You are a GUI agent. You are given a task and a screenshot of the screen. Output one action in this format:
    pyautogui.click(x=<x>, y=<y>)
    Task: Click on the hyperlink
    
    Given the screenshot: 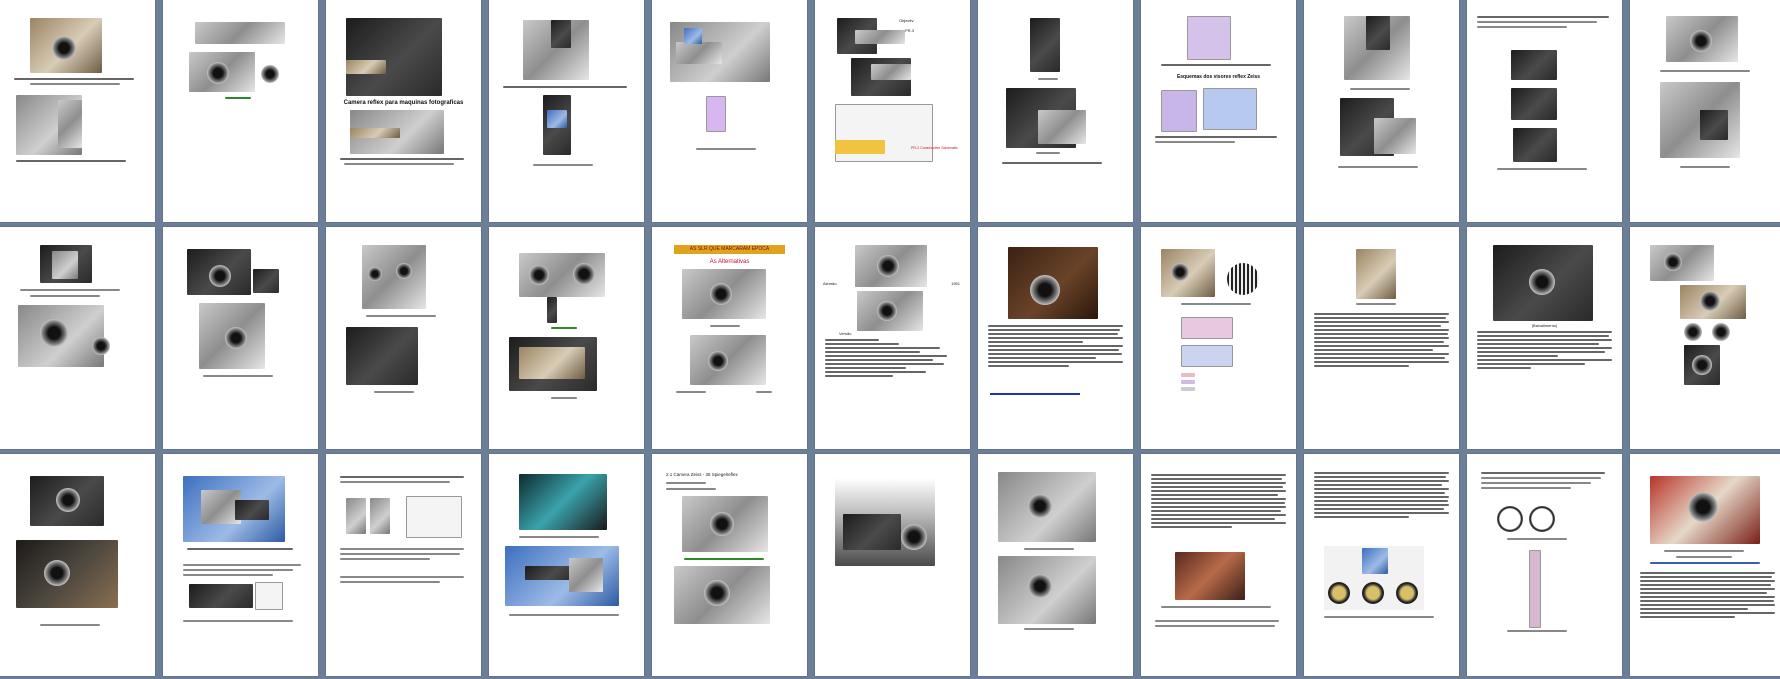 What is the action you would take?
    pyautogui.click(x=1035, y=394)
    